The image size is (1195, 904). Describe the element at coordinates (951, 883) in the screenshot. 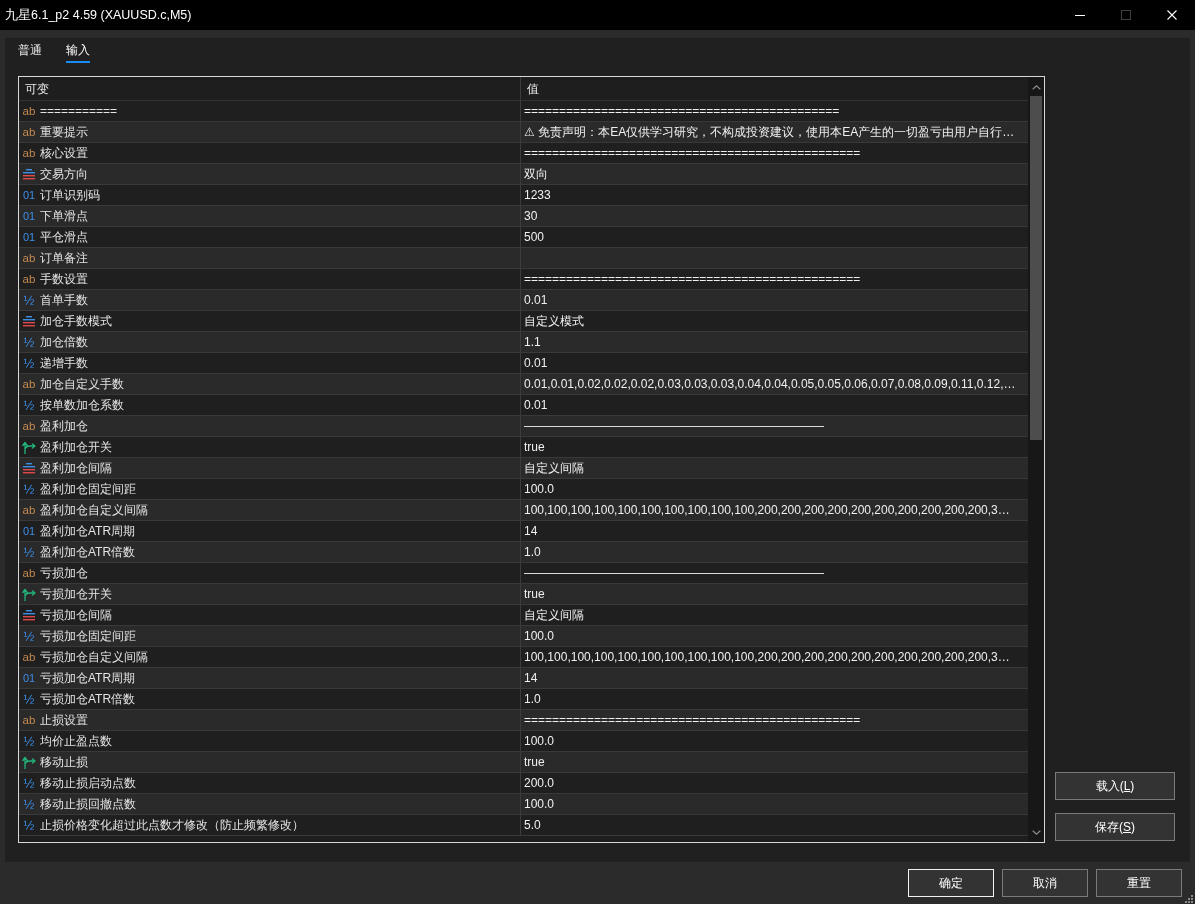

I see `ok-button: 确定` at that location.